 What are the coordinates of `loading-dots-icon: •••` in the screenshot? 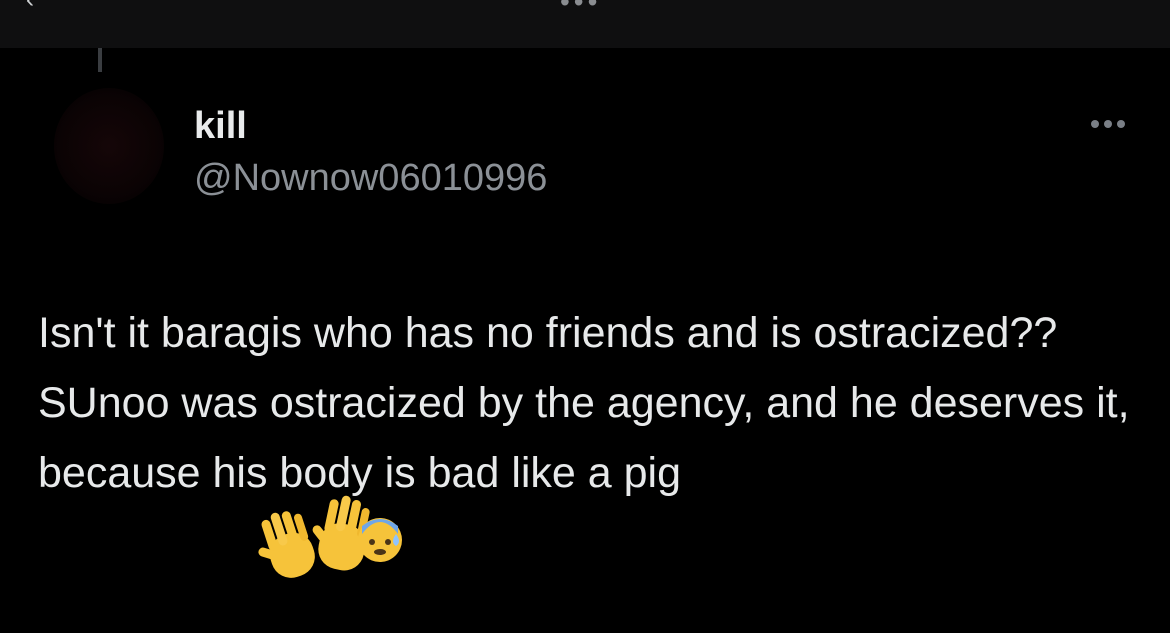 It's located at (581, 8).